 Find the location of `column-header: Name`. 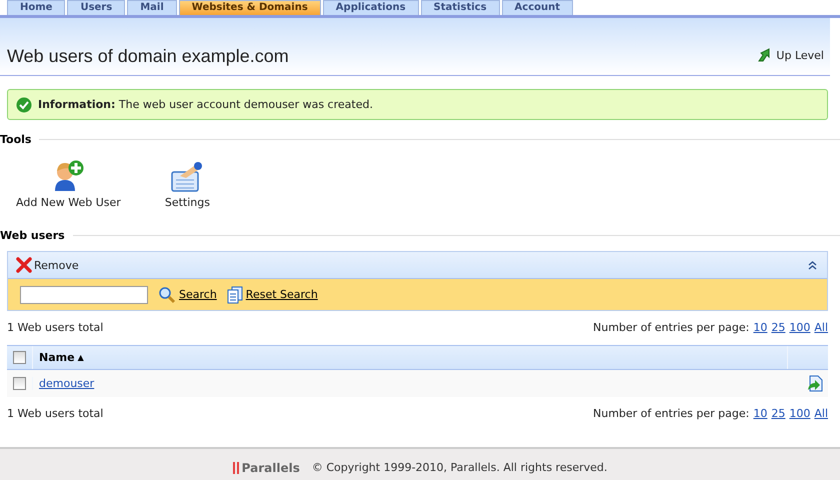

column-header: Name is located at coordinates (57, 357).